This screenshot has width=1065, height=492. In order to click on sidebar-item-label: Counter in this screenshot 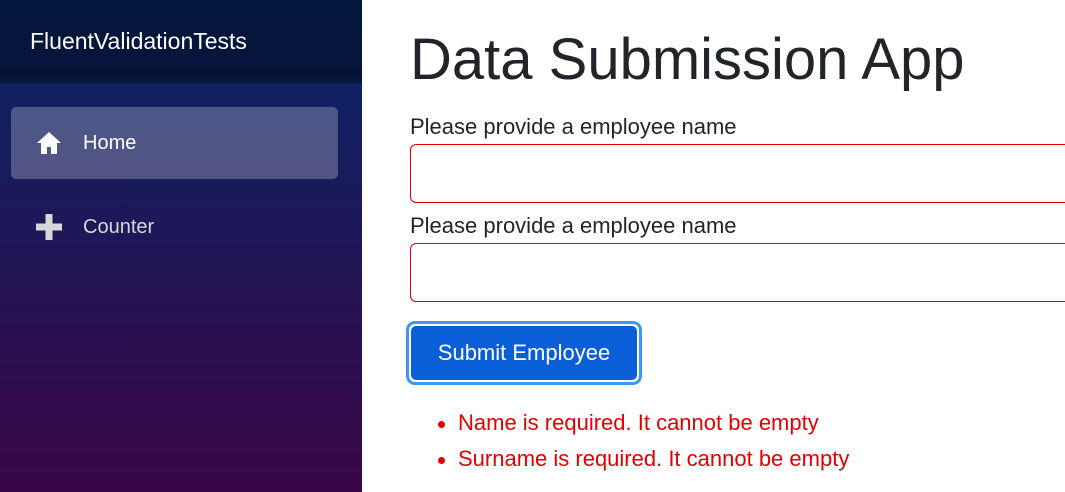, I will do `click(119, 226)`.